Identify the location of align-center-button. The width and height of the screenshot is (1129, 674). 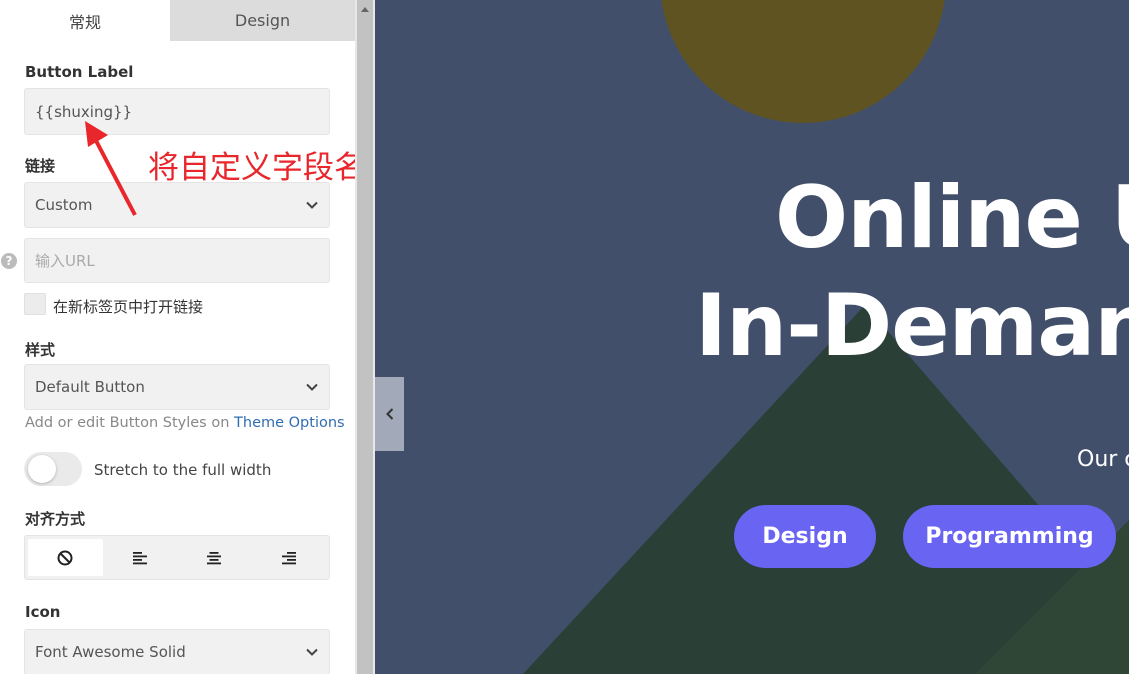
(214, 557).